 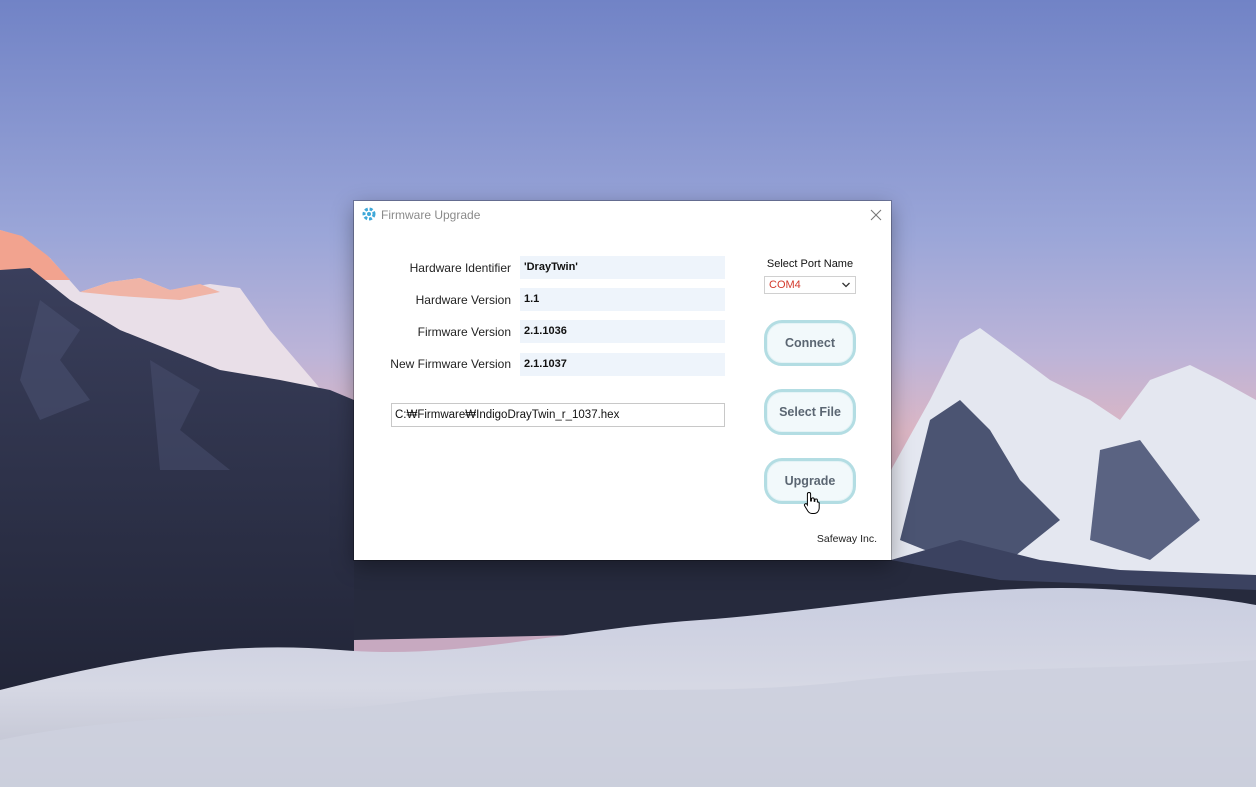 I want to click on hardware-version-label: Hardware Version, so click(x=463, y=300).